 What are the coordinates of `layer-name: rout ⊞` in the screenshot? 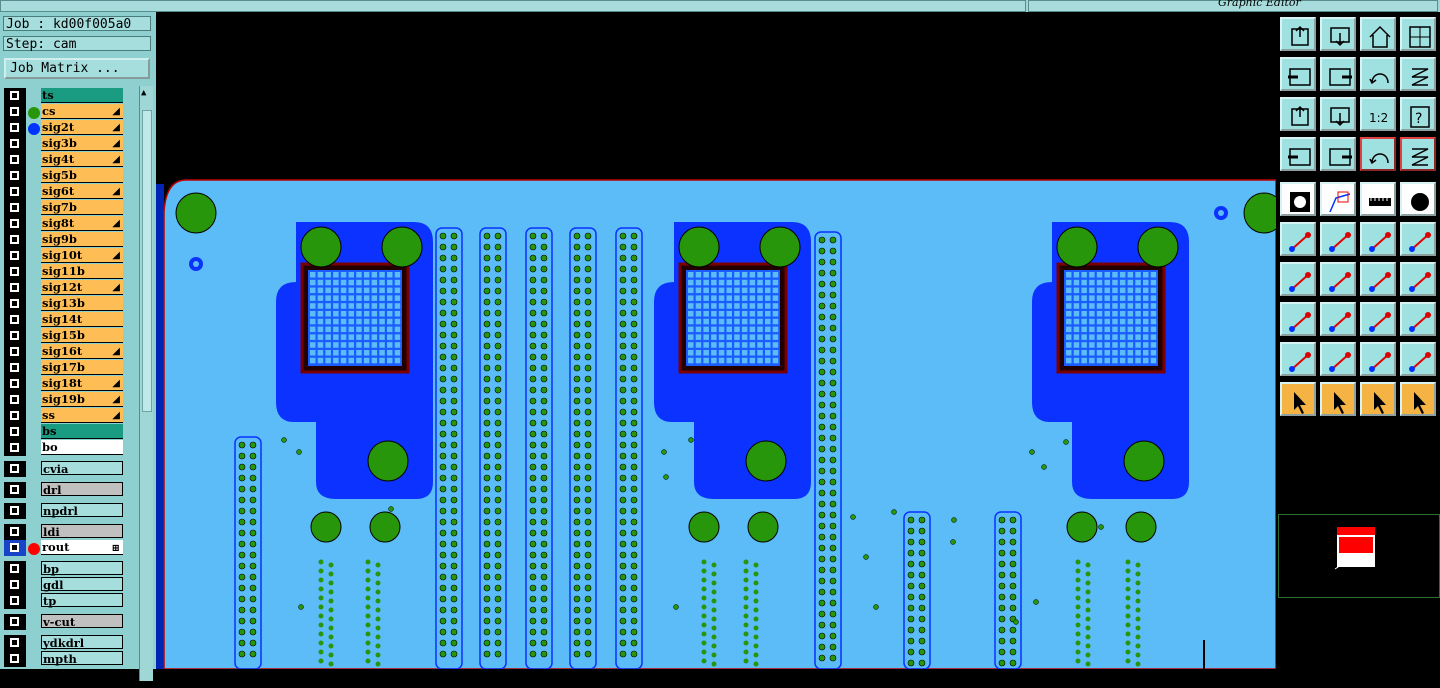 It's located at (82, 547).